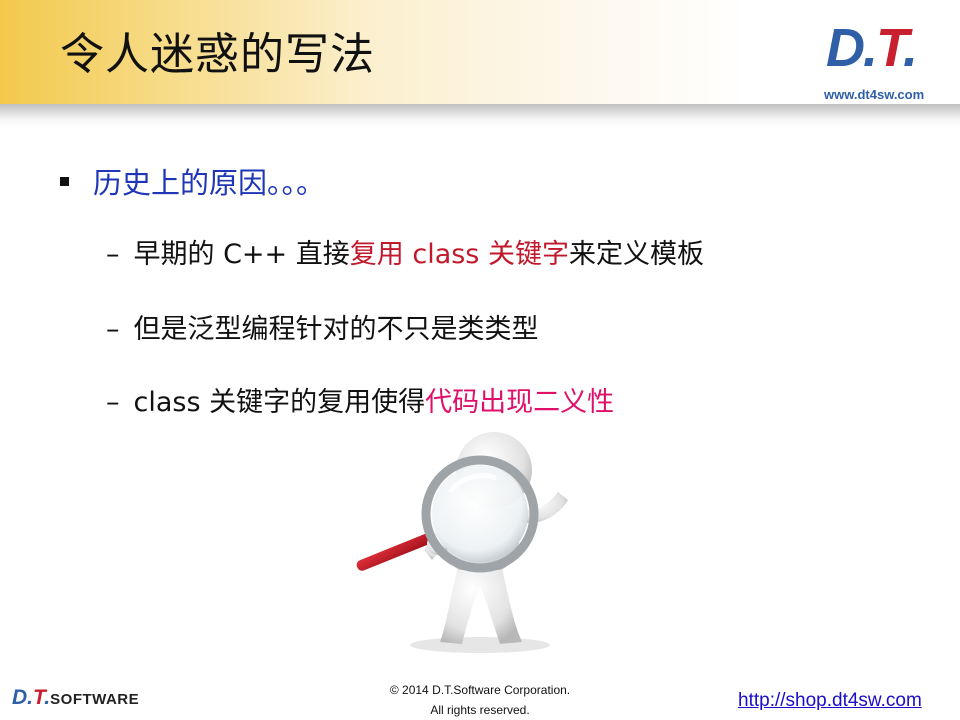  I want to click on highlight-ambiguity: 代码出现二义性, so click(520, 402).